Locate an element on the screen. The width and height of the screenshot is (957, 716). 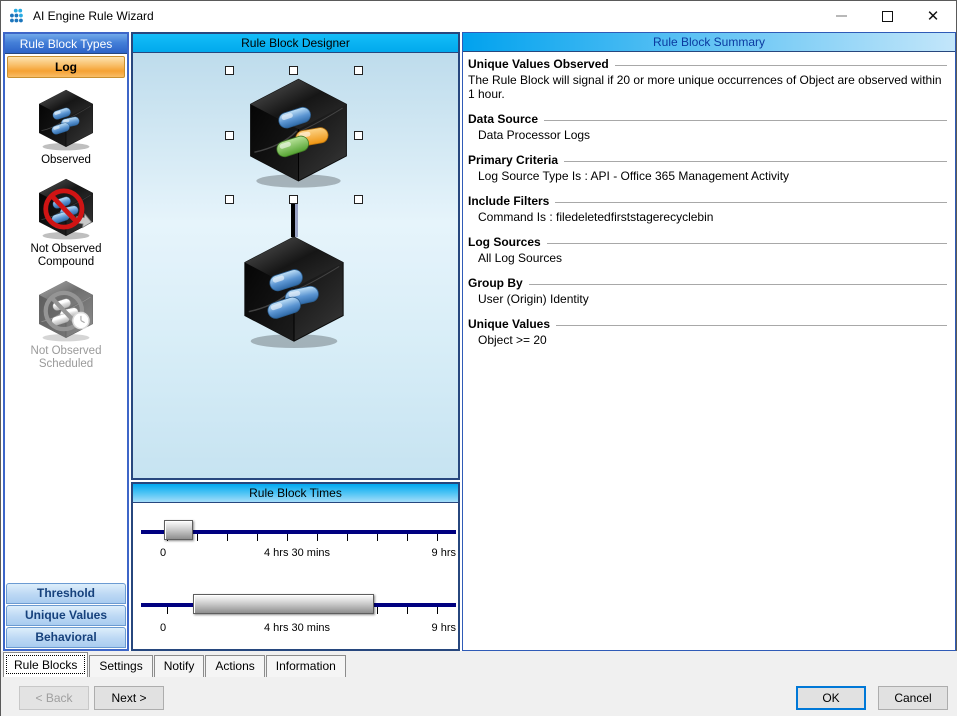
tab-rule-blocks: Rule Blocks is located at coordinates (46, 664).